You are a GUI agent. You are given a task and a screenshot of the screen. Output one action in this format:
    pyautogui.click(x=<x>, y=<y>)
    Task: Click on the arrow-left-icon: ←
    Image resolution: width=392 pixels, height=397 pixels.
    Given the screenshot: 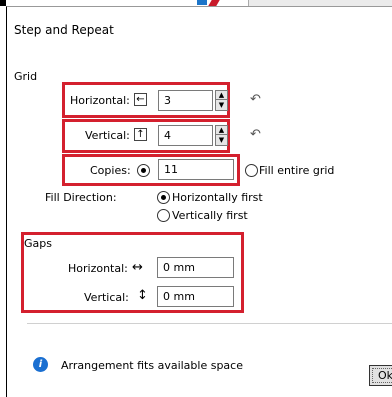 What is the action you would take?
    pyautogui.click(x=140, y=99)
    